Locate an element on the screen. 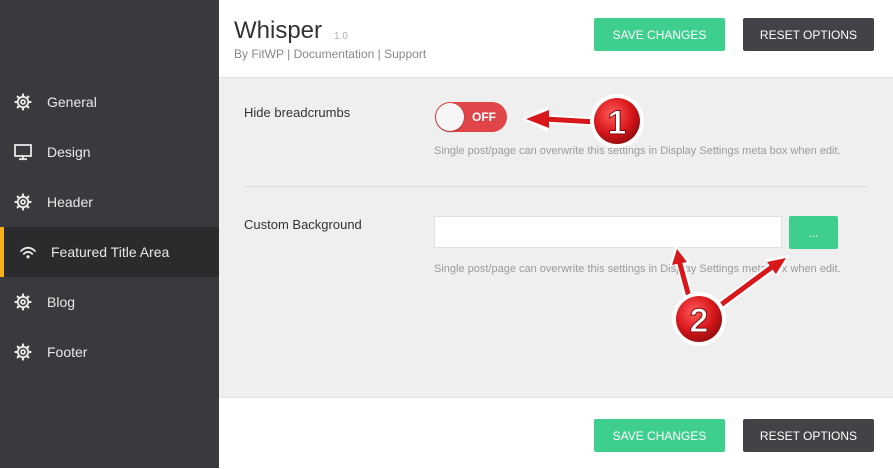 The height and width of the screenshot is (469, 893). sidebar-item-blog: Blog is located at coordinates (109, 302).